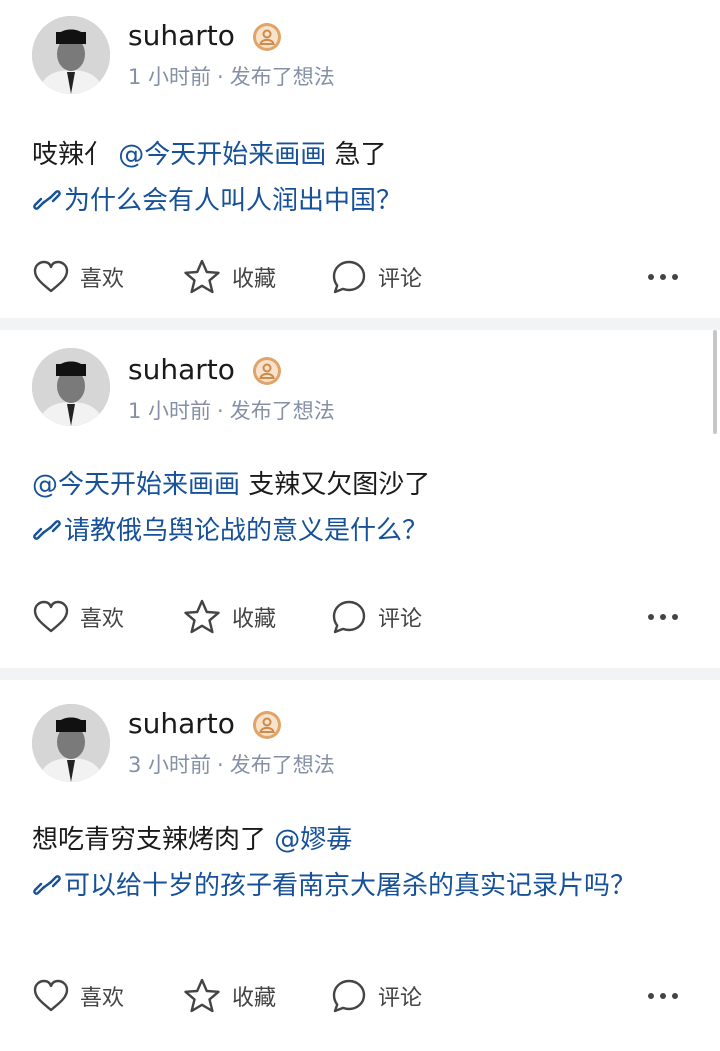 This screenshot has width=720, height=1051. I want to click on question-link-text: 请教俄乌舆论战的意义是什么？, so click(246, 531).